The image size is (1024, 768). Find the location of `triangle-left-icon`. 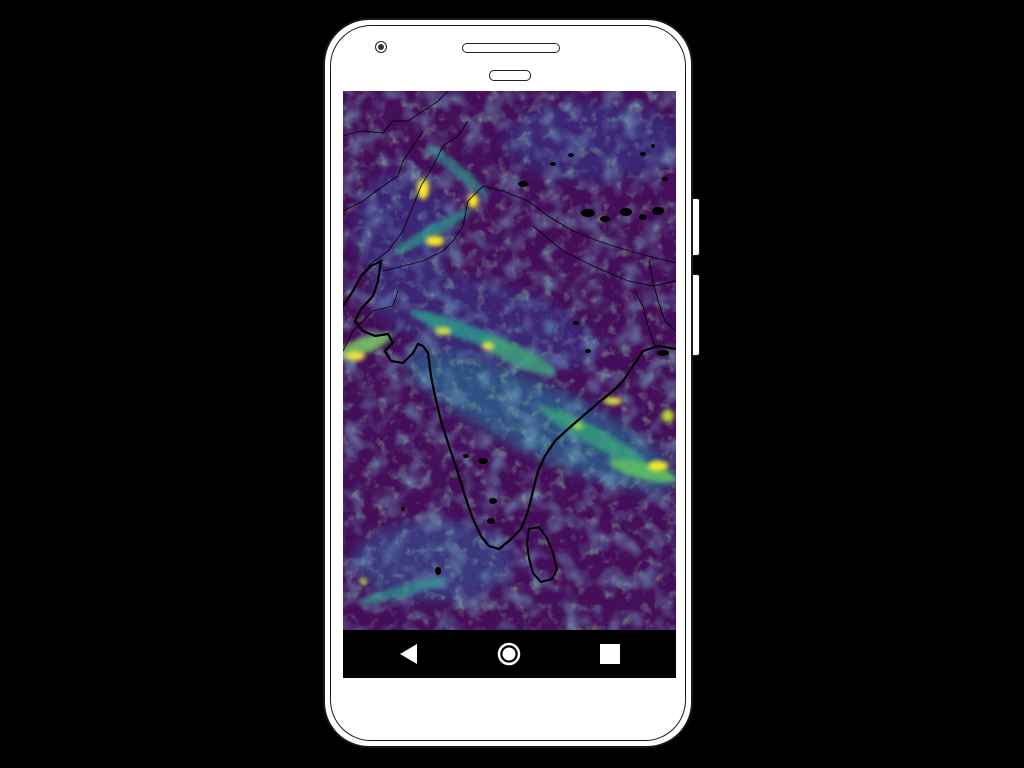

triangle-left-icon is located at coordinates (408, 654).